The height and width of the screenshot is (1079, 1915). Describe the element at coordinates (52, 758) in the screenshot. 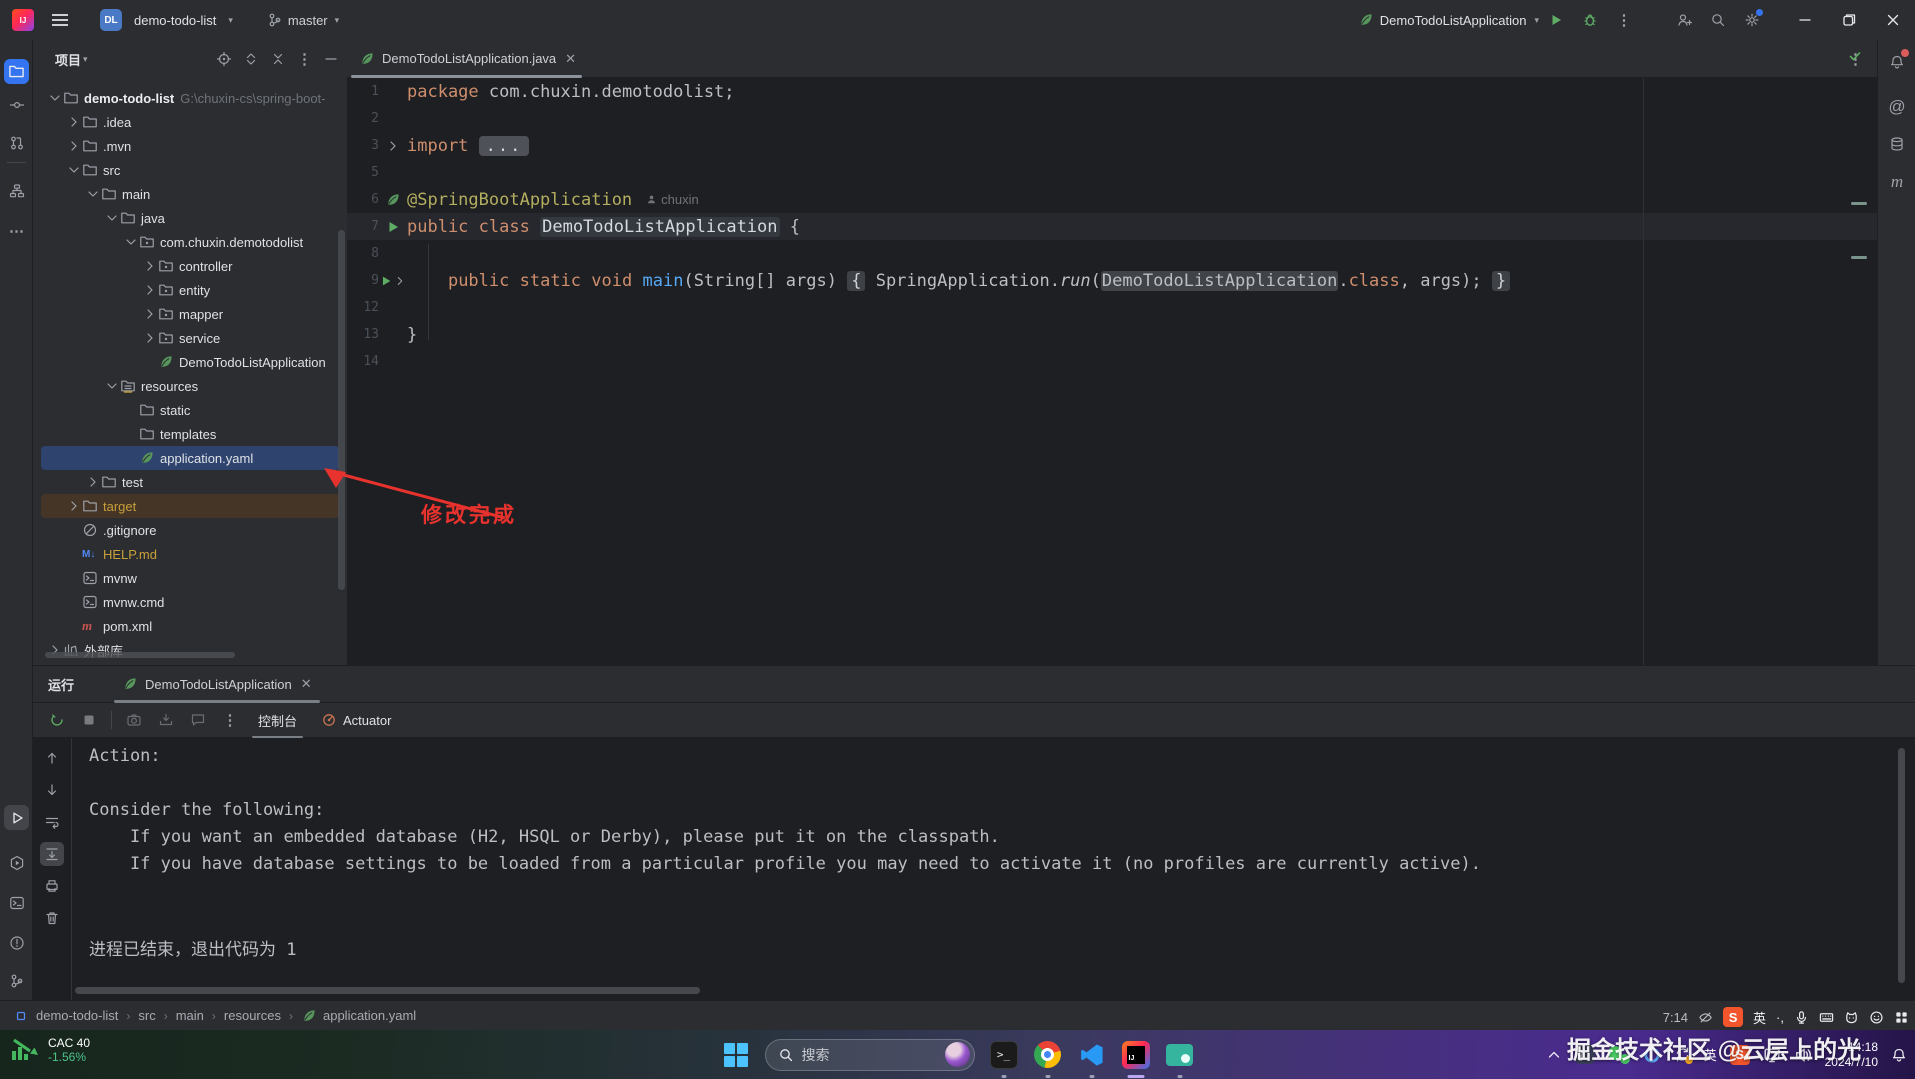

I see `scroll-up-button` at that location.